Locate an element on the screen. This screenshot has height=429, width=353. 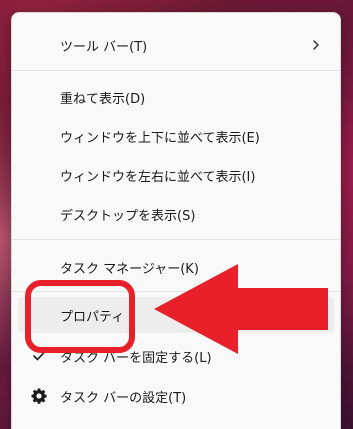
menu-item-label: ツール バー(T) is located at coordinates (104, 47).